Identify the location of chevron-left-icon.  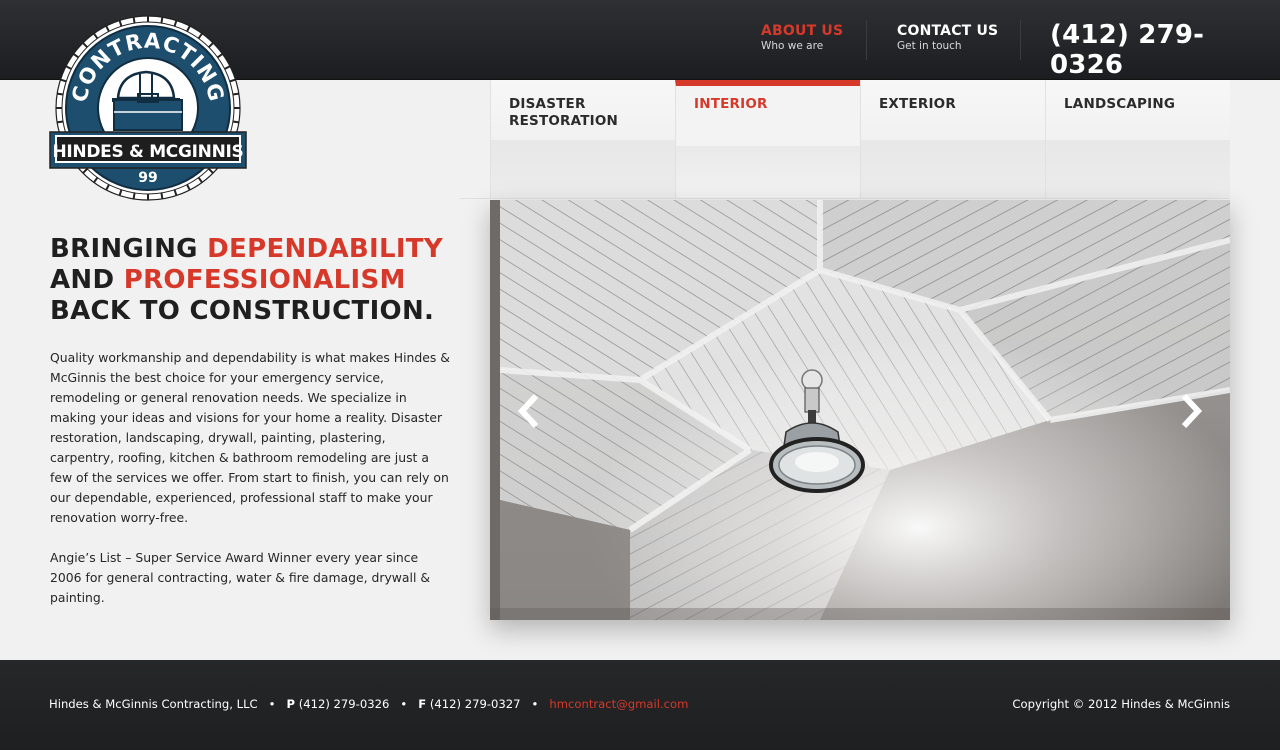
(528, 411).